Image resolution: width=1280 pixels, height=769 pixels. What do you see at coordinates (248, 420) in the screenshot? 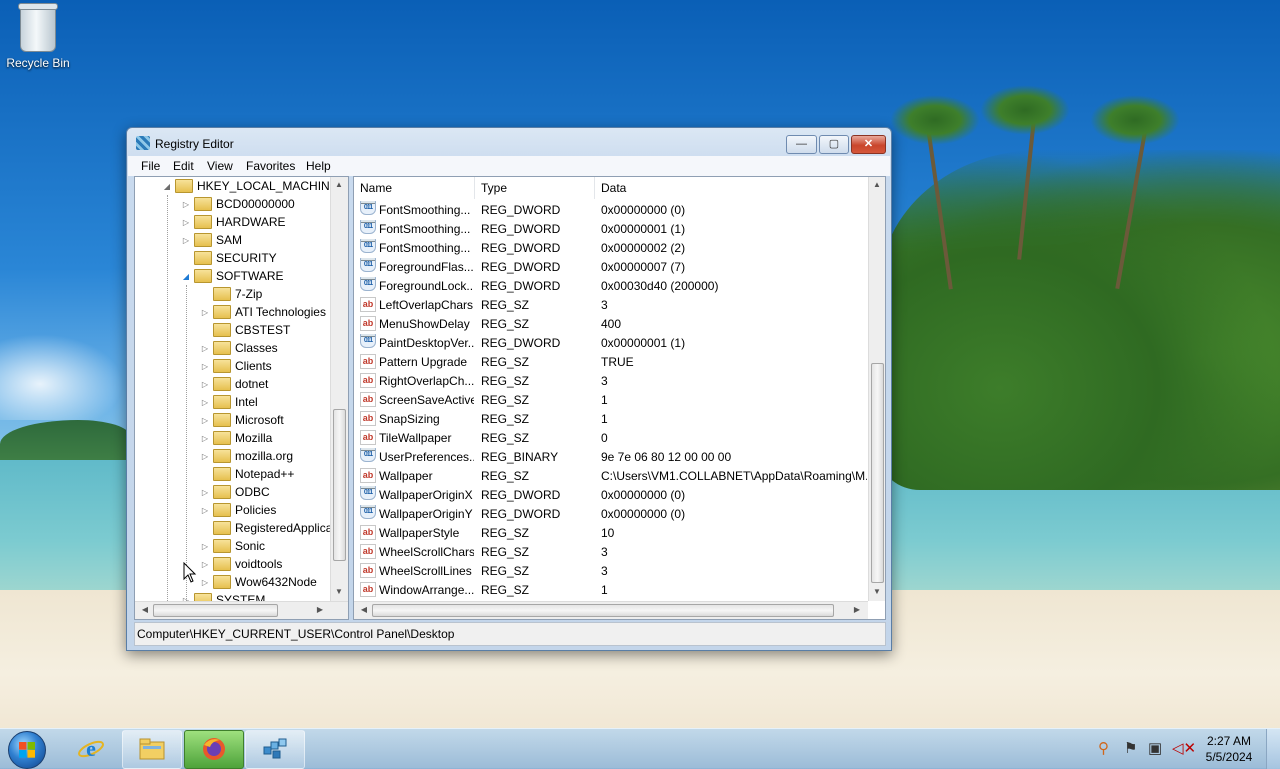
I see `tree-node-software-child: Microsoft` at bounding box center [248, 420].